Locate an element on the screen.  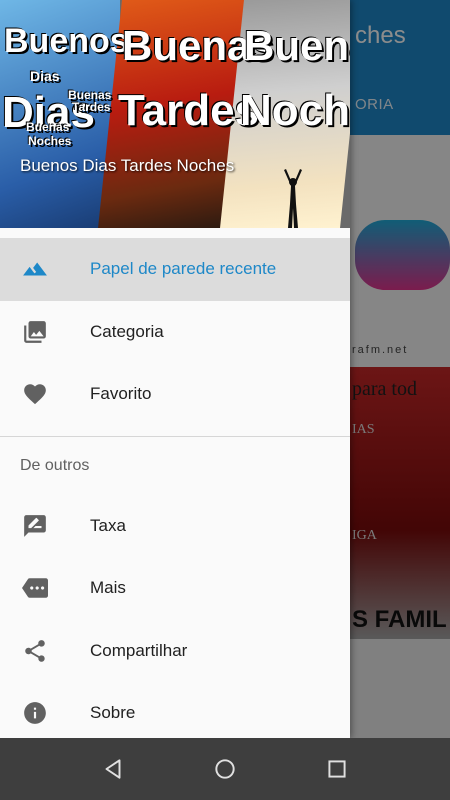
menu-item-more: Mais is located at coordinates (175, 588).